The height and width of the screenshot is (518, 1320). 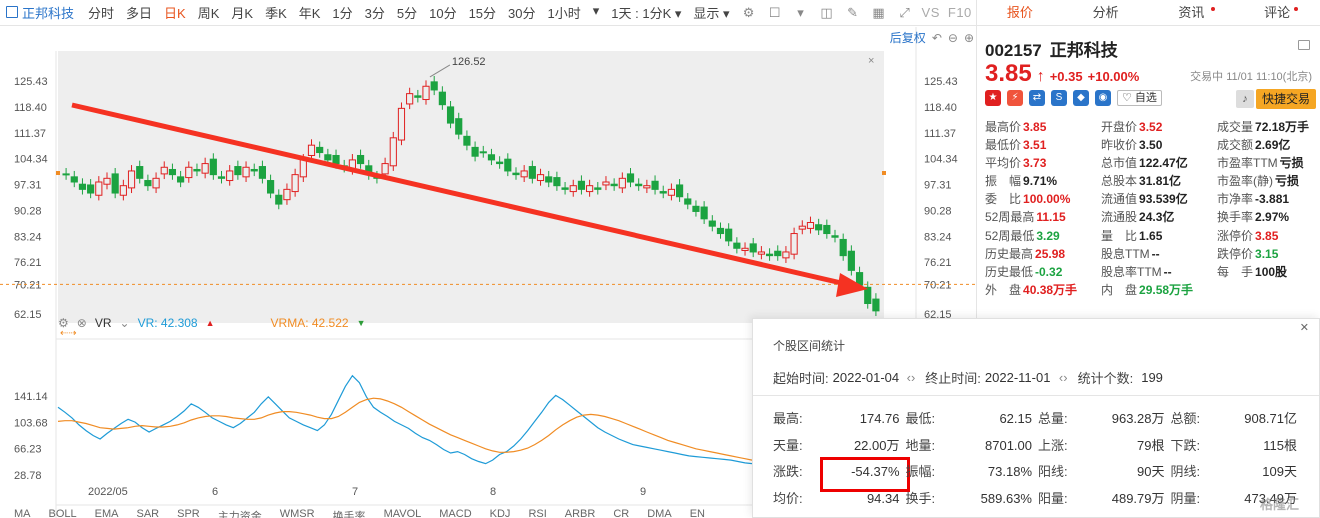 I want to click on end-date-stepper: ‹›, so click(x=1063, y=377).